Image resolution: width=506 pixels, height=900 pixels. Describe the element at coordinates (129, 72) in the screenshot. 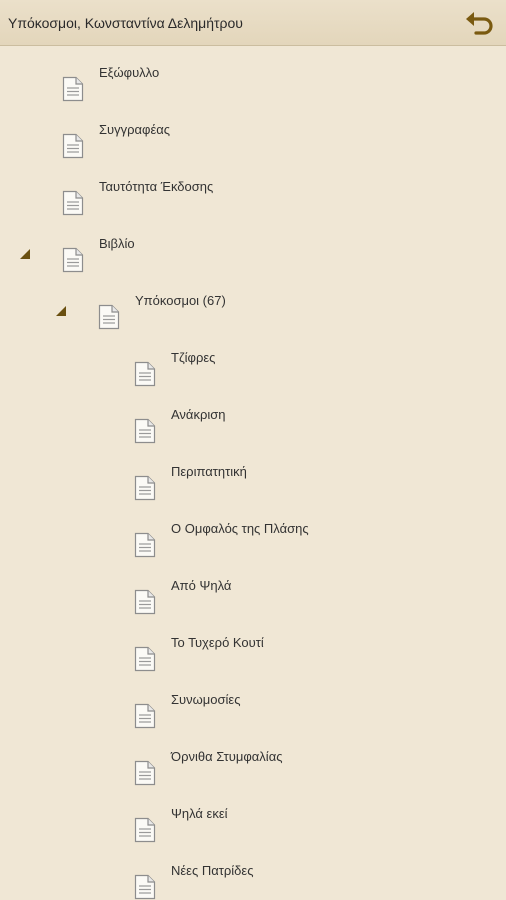

I see `tree-item-label: Εξώφυλλο` at that location.